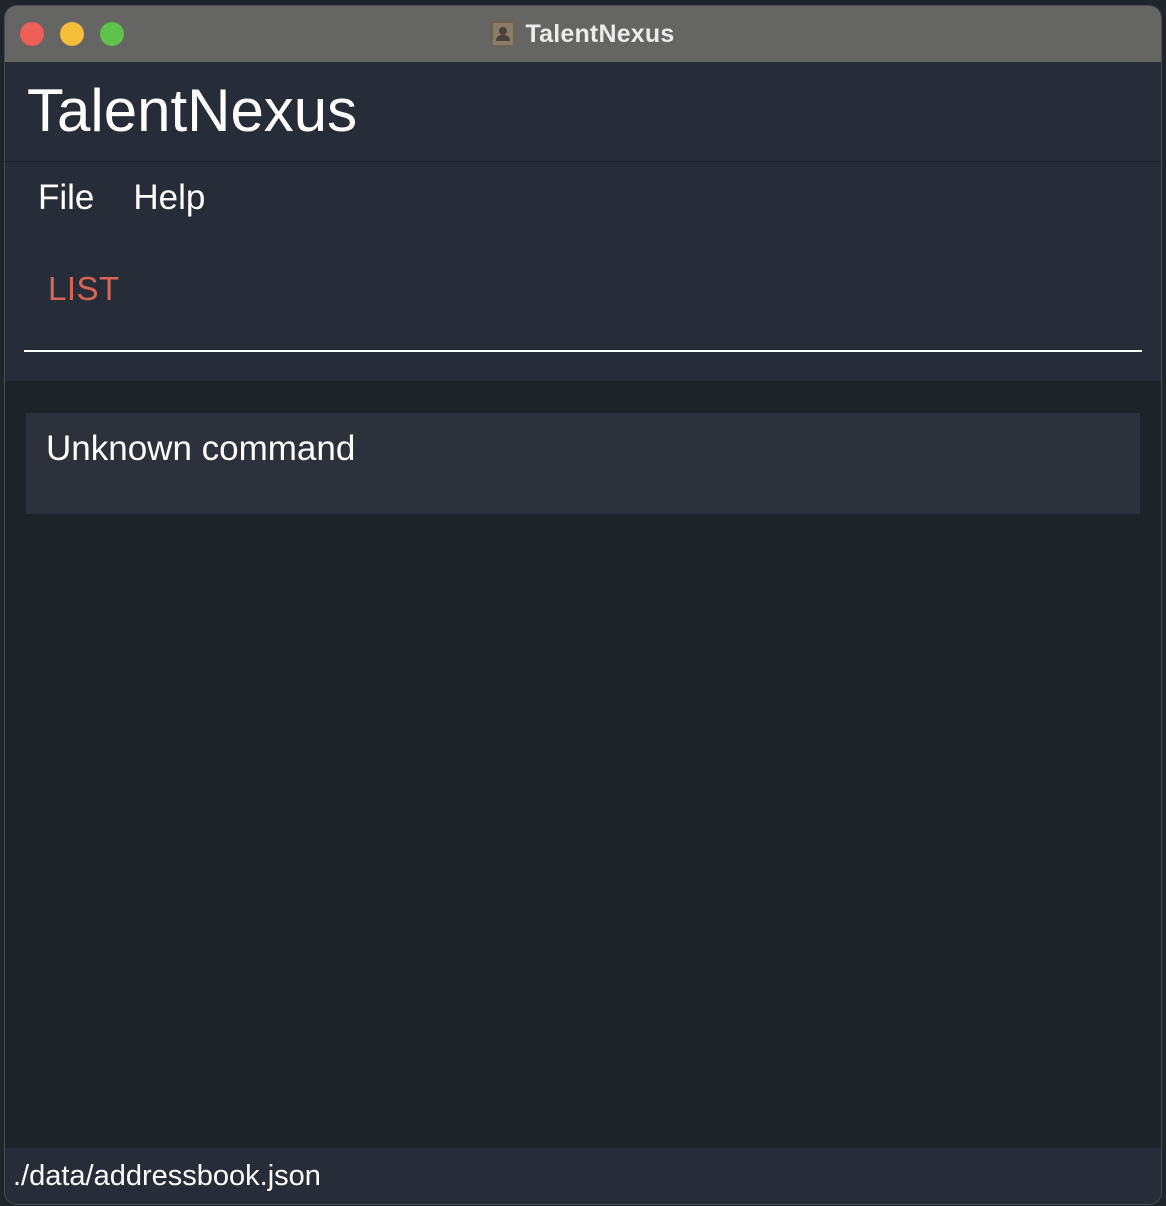  What do you see at coordinates (583, 1176) in the screenshot?
I see `status-bar: ./data/addressbook.json` at bounding box center [583, 1176].